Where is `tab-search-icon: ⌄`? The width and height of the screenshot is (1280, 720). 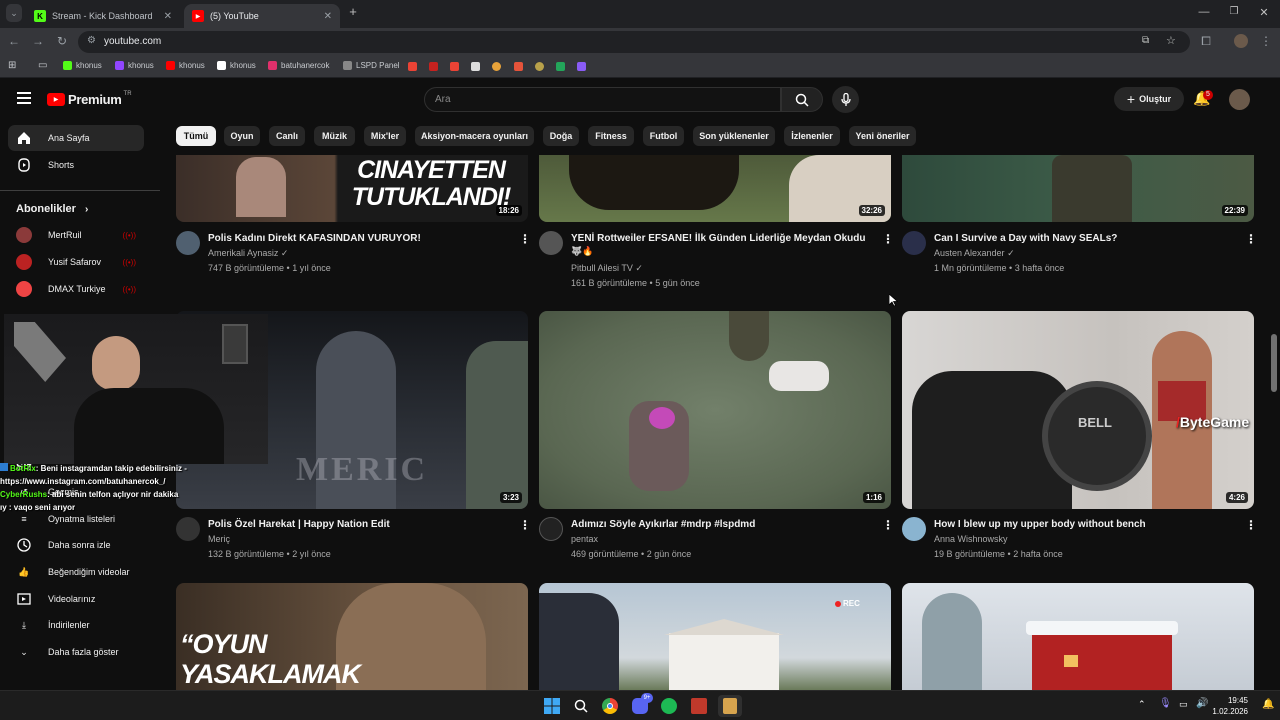 tab-search-icon: ⌄ is located at coordinates (14, 13).